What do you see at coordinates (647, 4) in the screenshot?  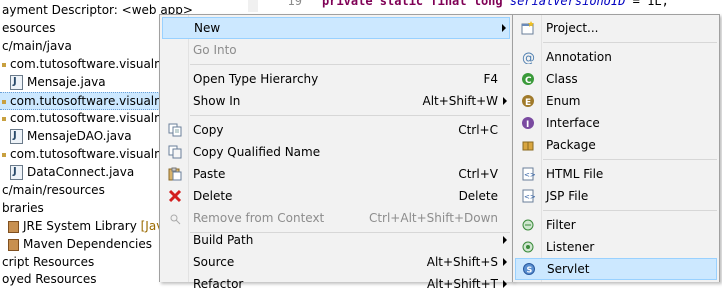 I see `code-rest: = 1L;` at bounding box center [647, 4].